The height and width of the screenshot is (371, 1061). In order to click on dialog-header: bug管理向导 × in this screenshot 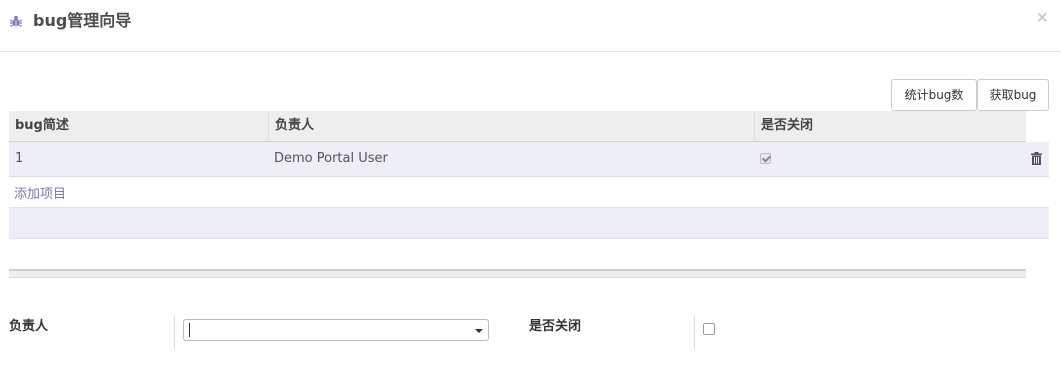, I will do `click(530, 26)`.